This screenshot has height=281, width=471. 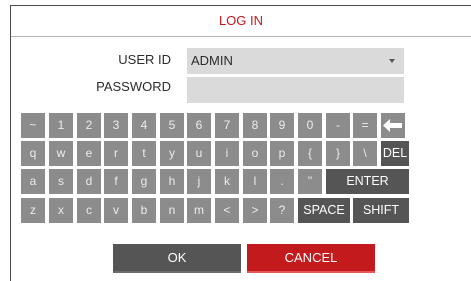 What do you see at coordinates (227, 153) in the screenshot?
I see `key-i: i` at bounding box center [227, 153].